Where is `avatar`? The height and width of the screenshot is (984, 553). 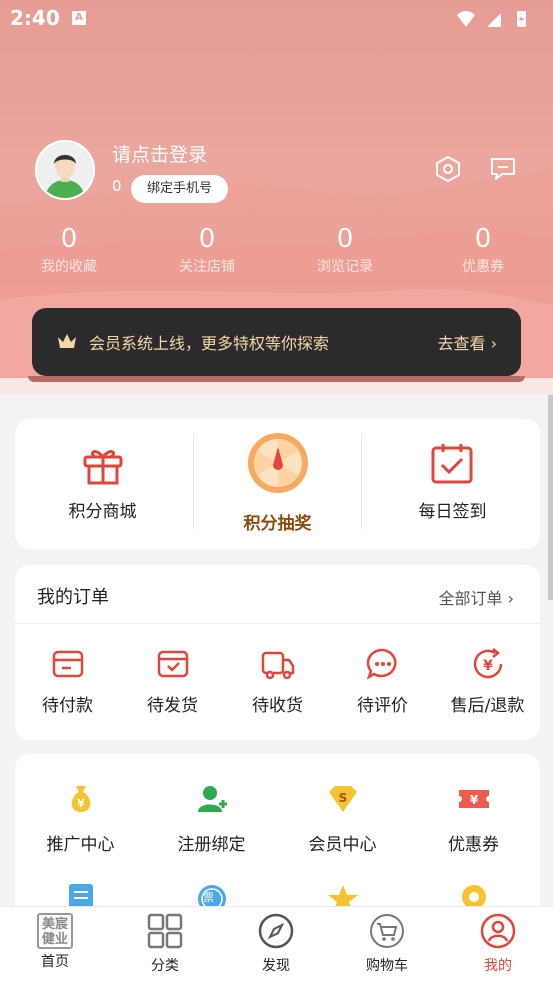
avatar is located at coordinates (65, 170).